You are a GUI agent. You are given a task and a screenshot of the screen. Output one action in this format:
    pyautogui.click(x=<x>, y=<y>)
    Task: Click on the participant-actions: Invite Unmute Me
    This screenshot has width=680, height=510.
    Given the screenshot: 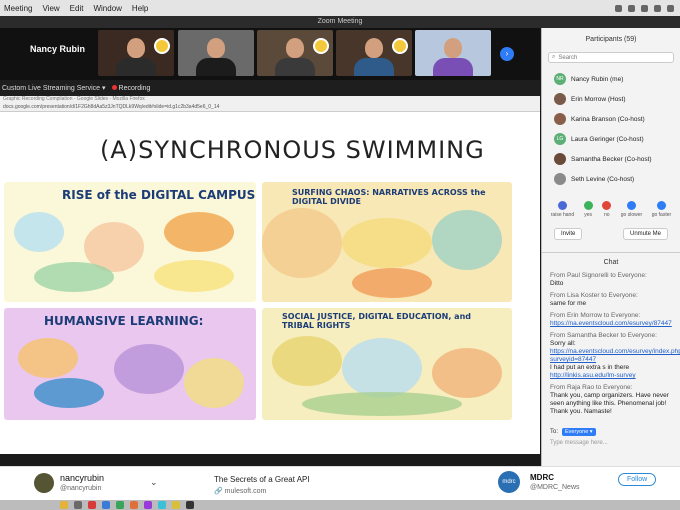 What is the action you would take?
    pyautogui.click(x=611, y=234)
    